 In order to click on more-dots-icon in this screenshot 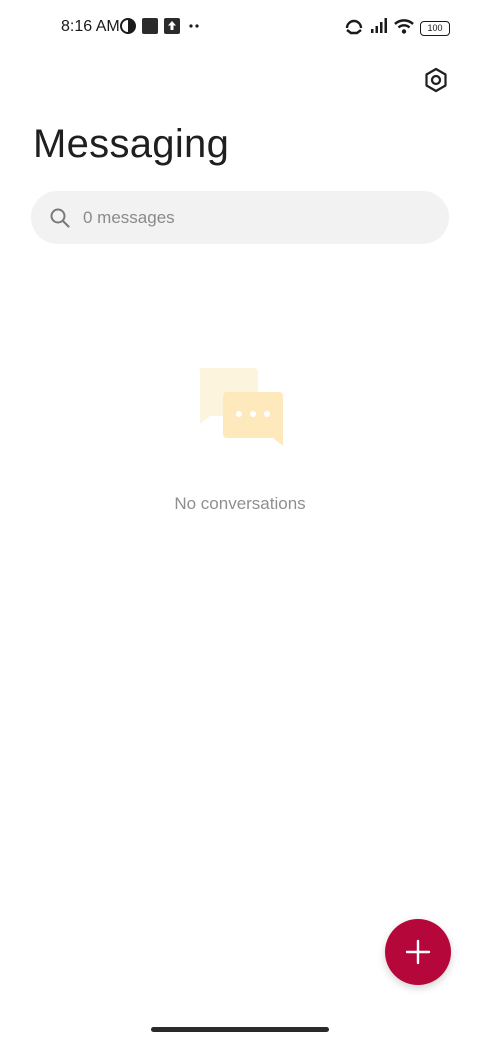, I will do `click(194, 28)`.